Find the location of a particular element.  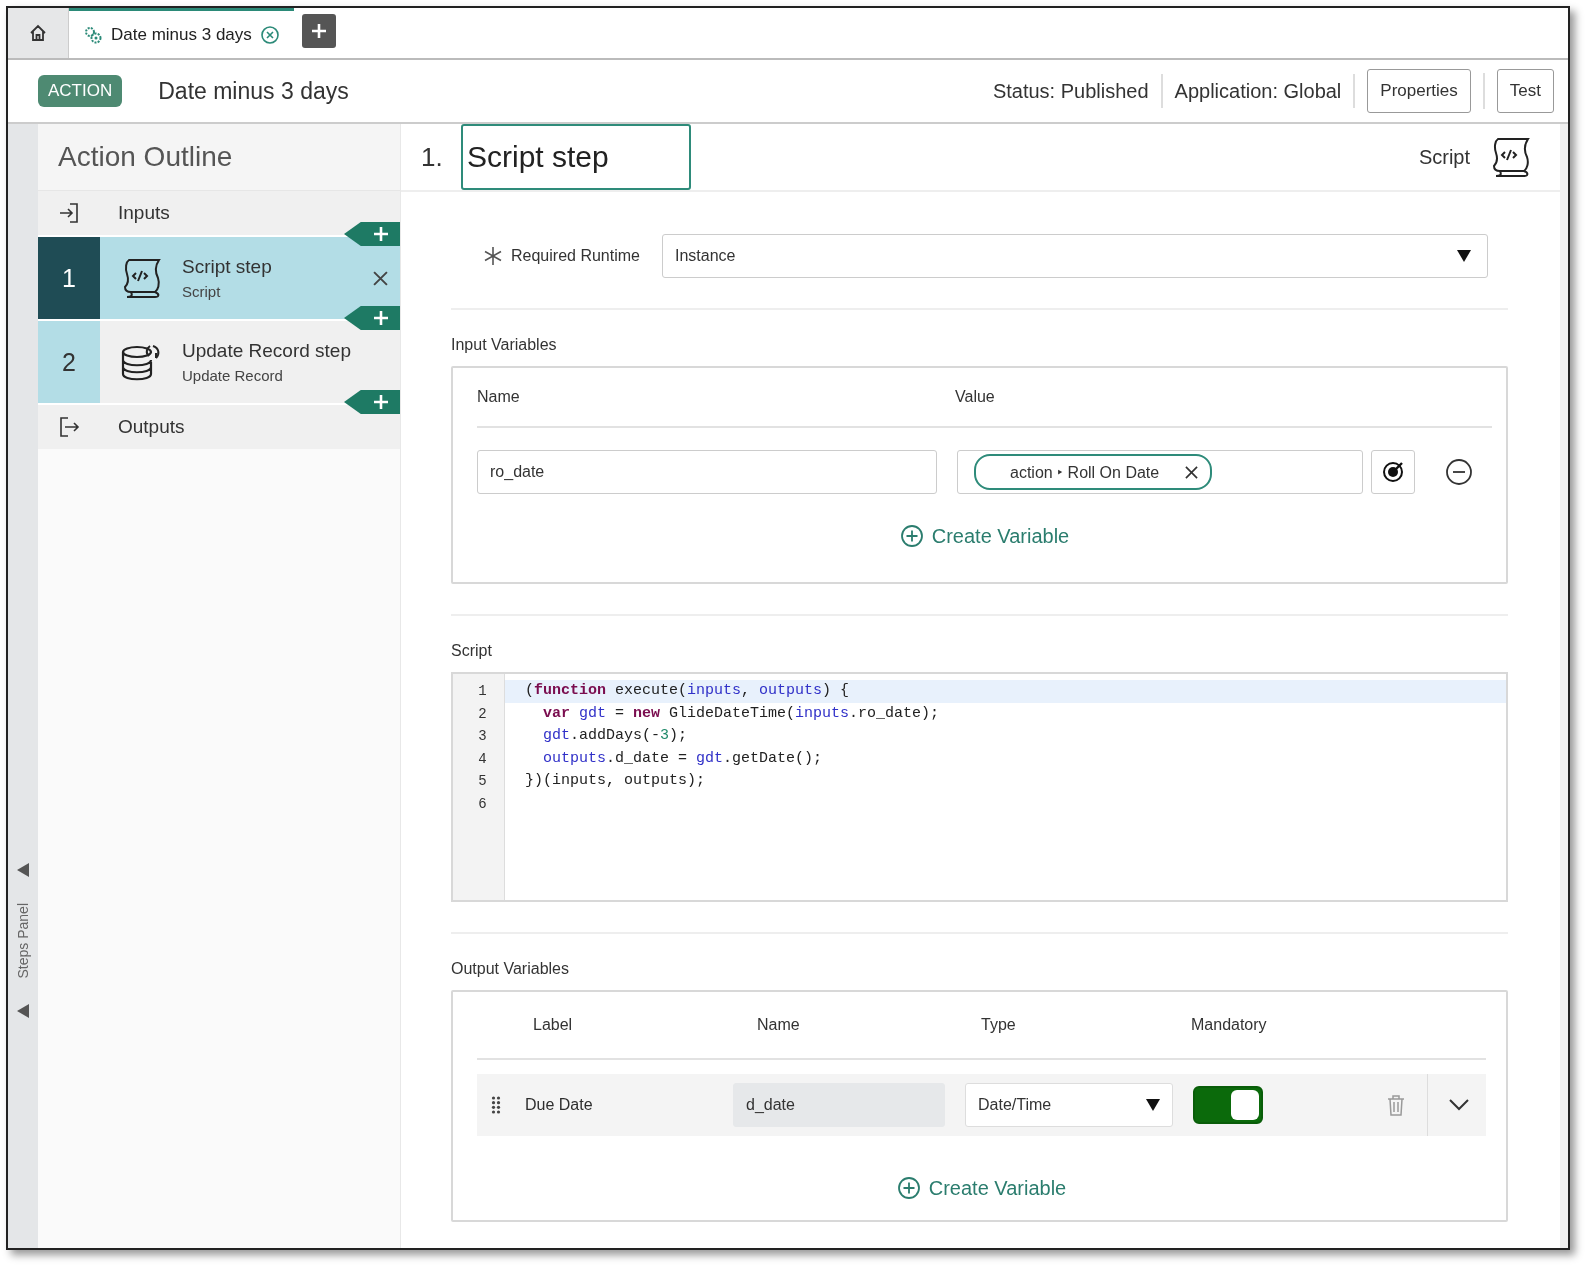

data-pill: action ‣ Roll On Date is located at coordinates (1093, 472).